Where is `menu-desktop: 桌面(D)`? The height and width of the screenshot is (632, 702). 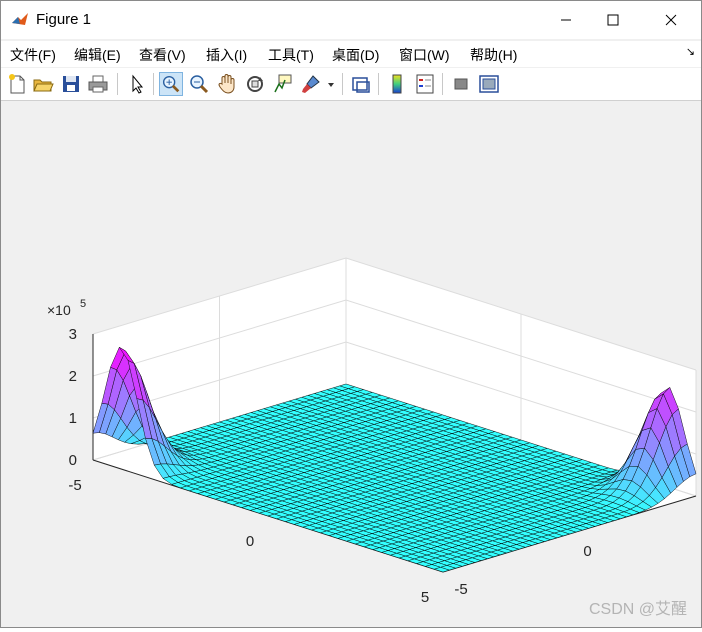 menu-desktop: 桌面(D) is located at coordinates (355, 55).